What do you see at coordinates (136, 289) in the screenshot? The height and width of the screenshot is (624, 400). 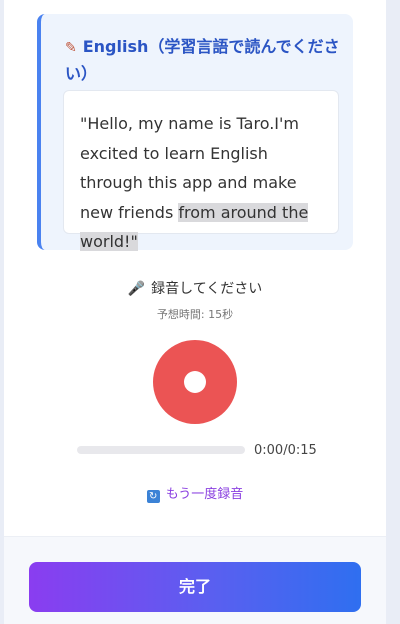 I see `microphone-icon: 🎤` at bounding box center [136, 289].